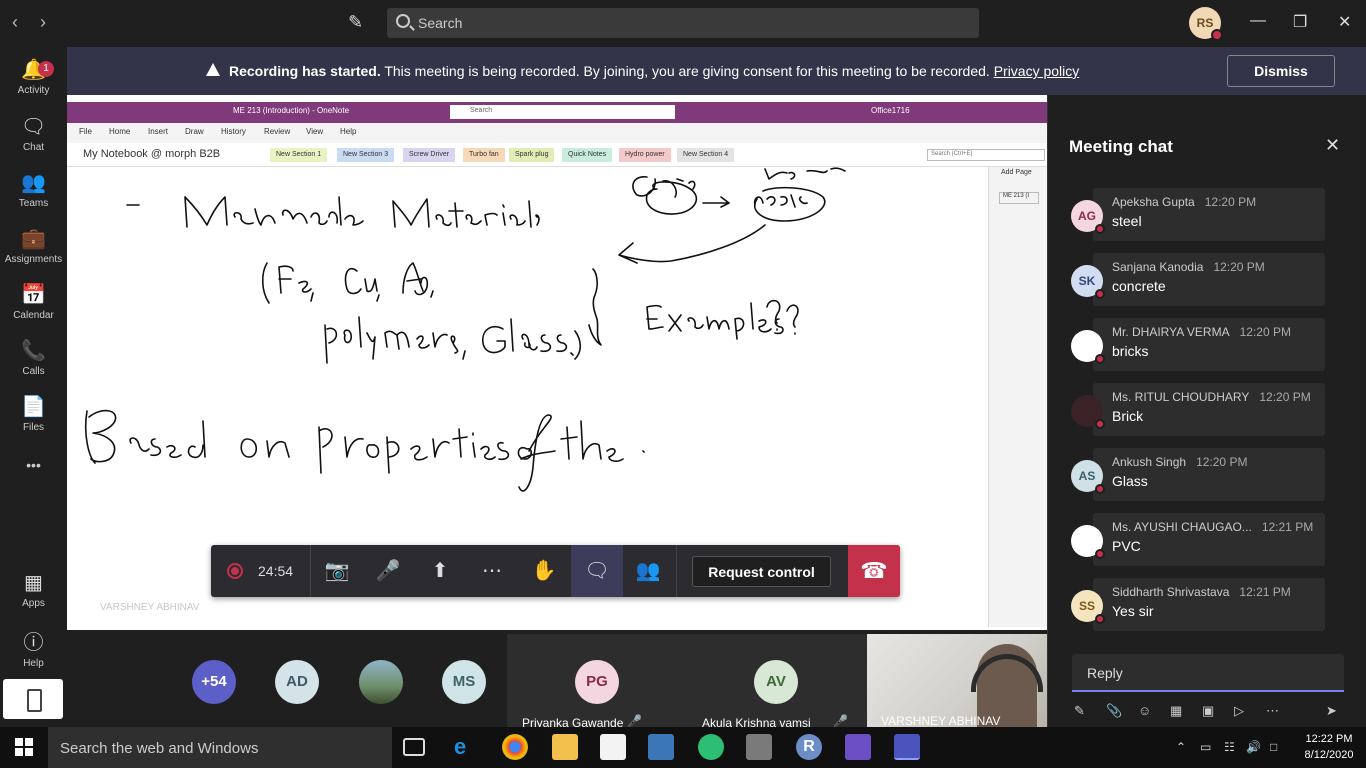 This screenshot has width=1366, height=768. Describe the element at coordinates (440, 571) in the screenshot. I see `share-screen-icon: ⬆` at that location.